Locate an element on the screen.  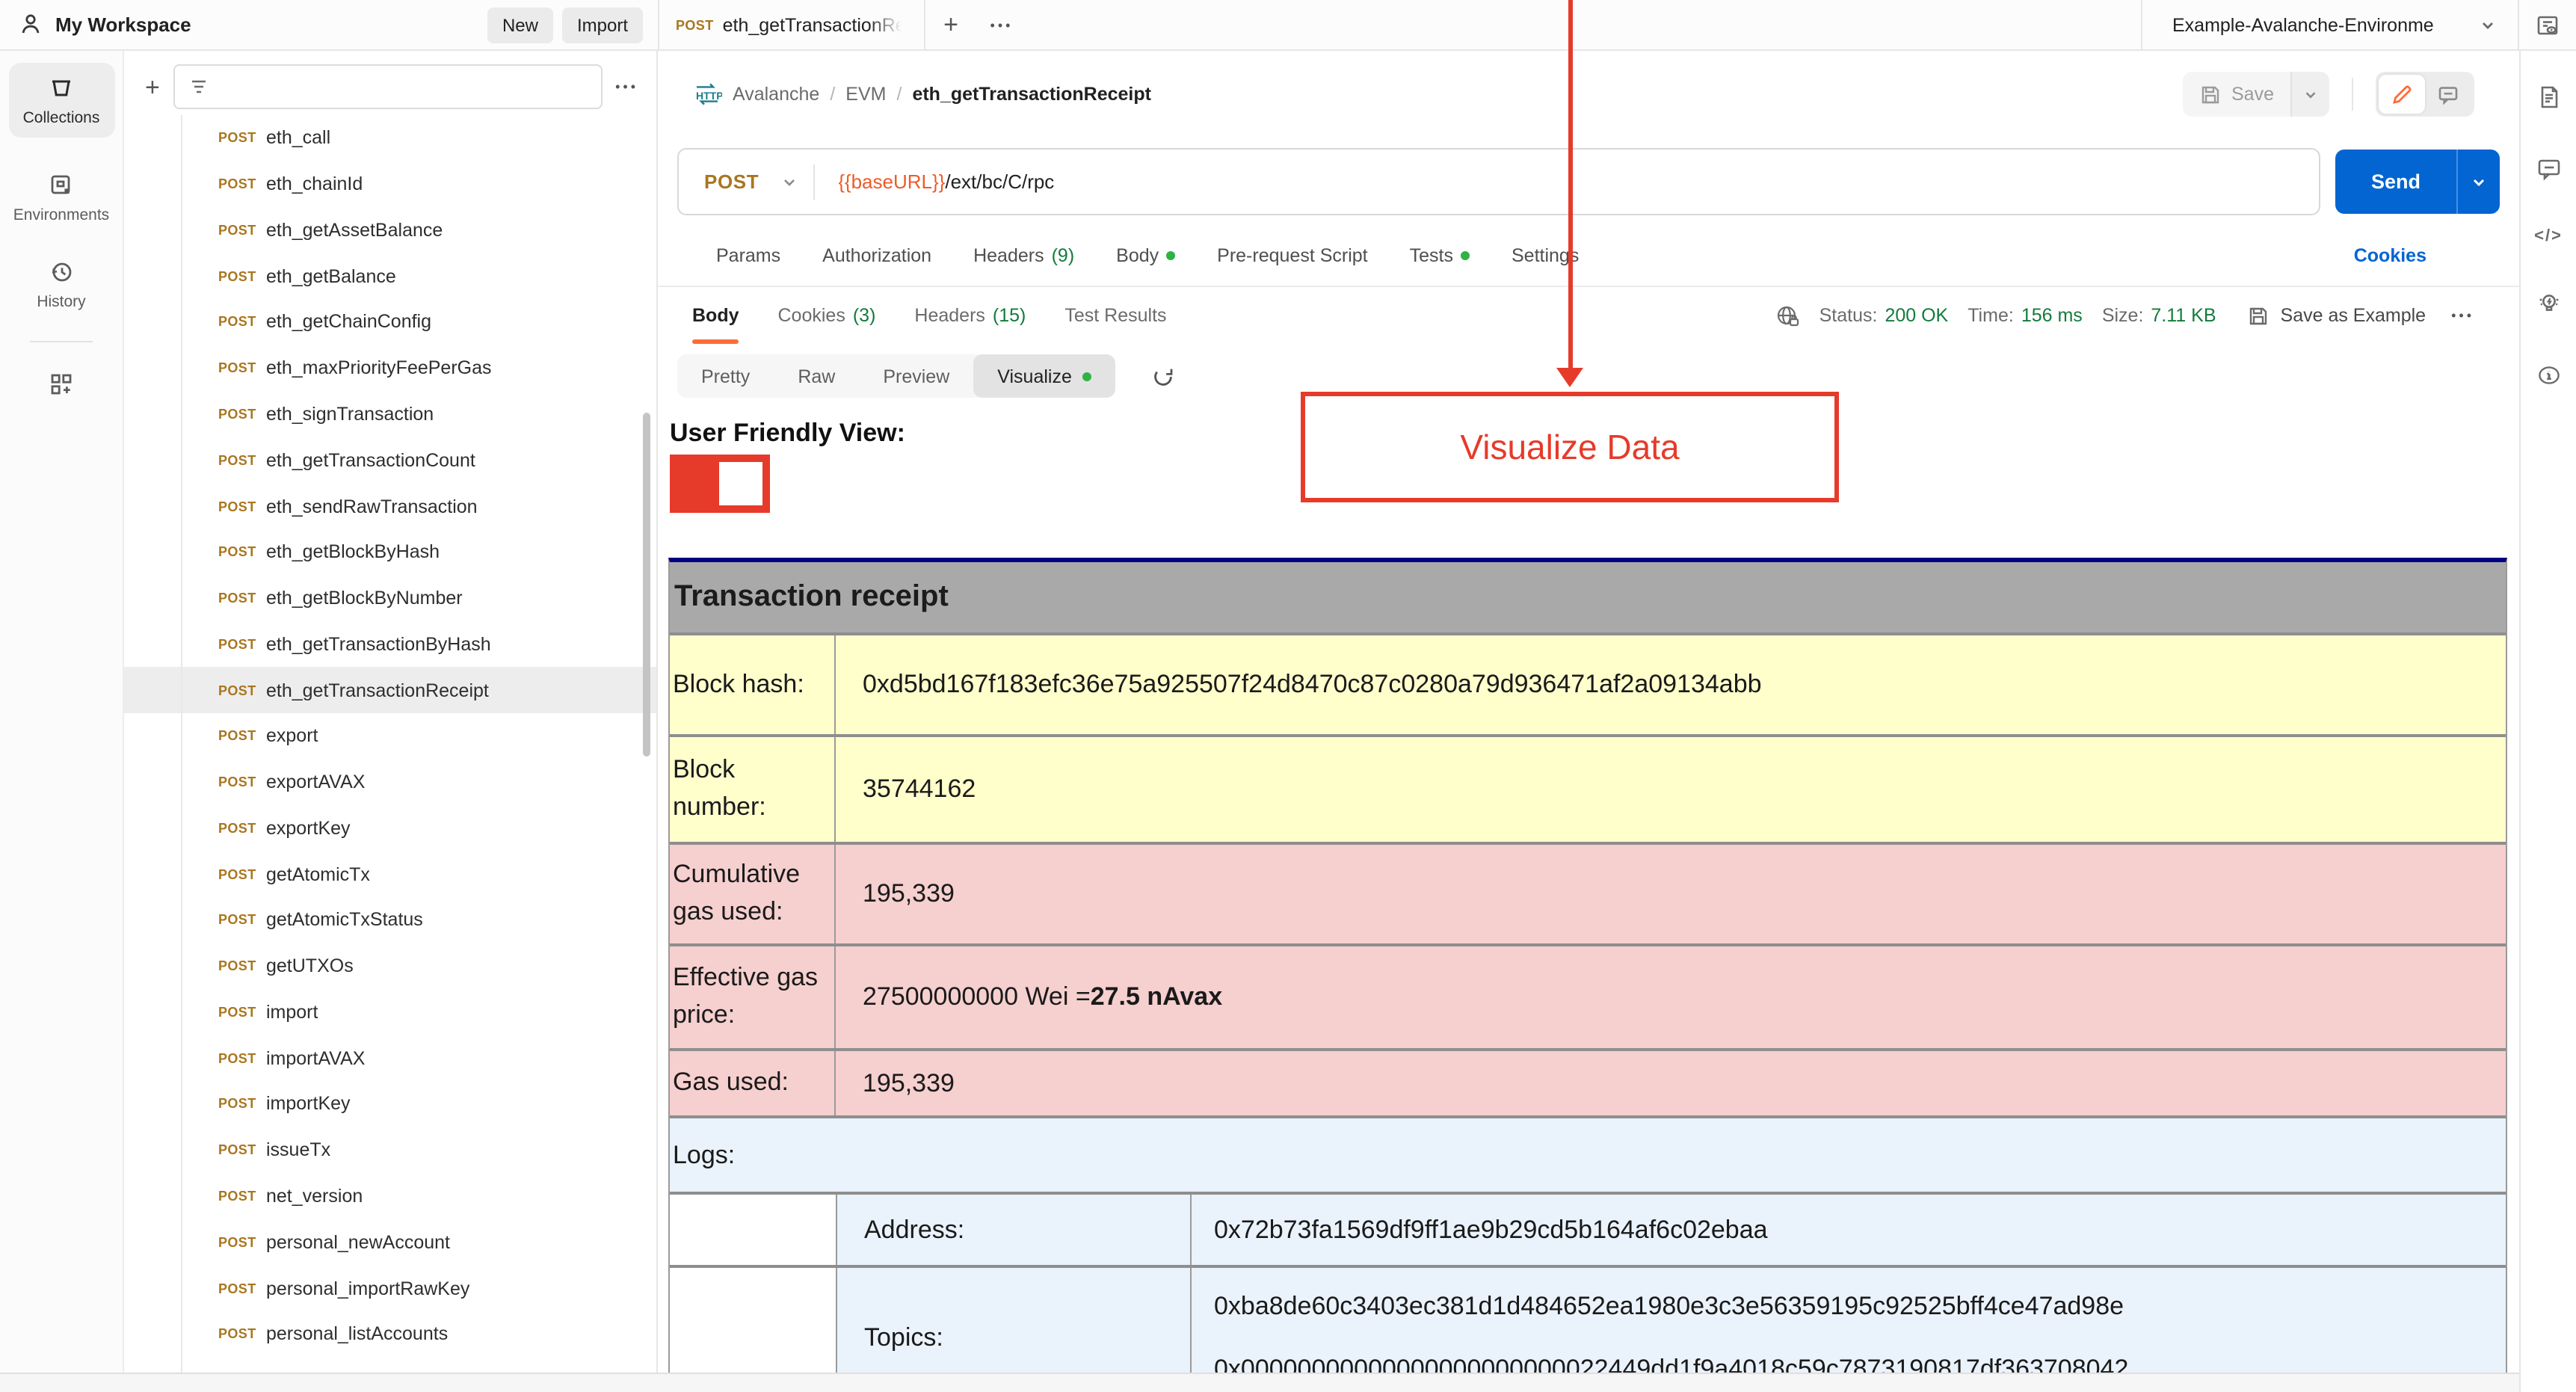
configure-panes-button is located at coordinates (61, 384).